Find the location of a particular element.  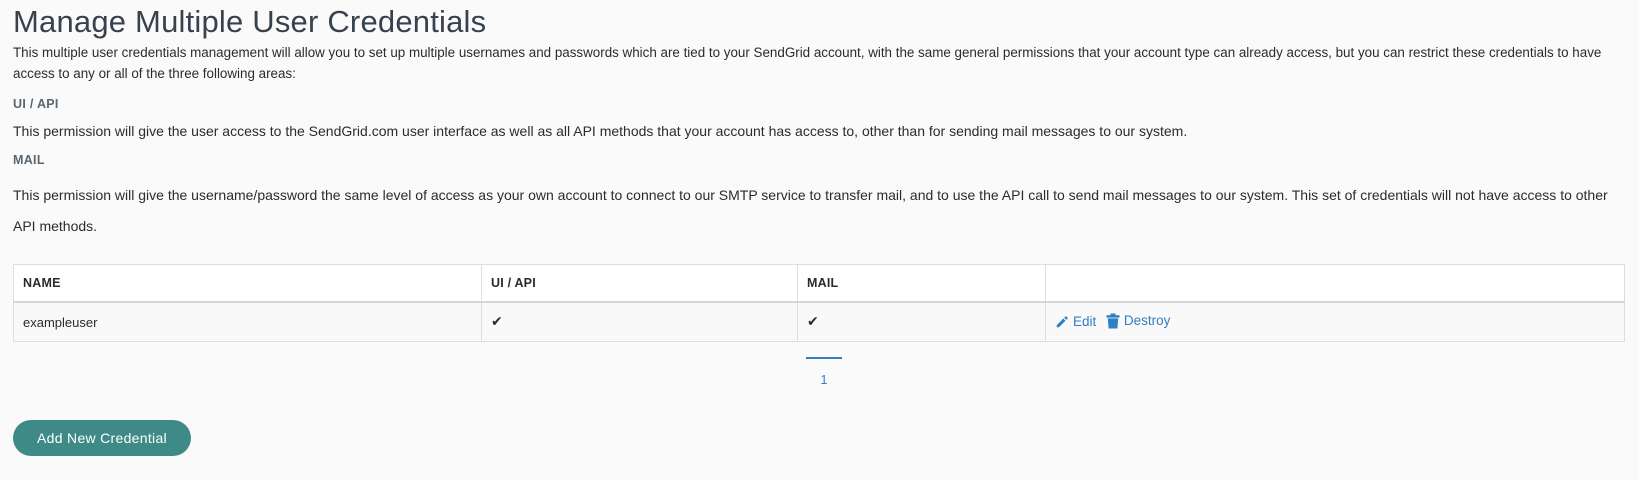

column-header-mail: MAIL is located at coordinates (921, 283).